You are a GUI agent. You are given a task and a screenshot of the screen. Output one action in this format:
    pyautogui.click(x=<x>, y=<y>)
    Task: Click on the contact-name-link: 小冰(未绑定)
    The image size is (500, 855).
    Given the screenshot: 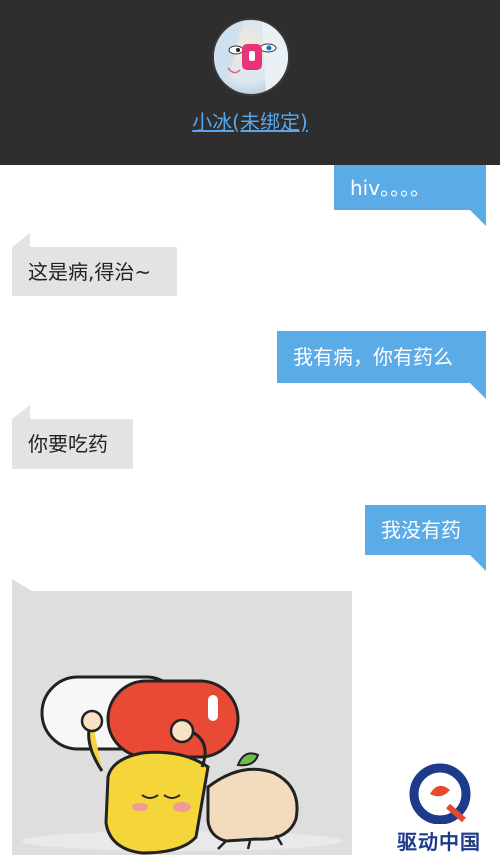 What is the action you would take?
    pyautogui.click(x=250, y=120)
    